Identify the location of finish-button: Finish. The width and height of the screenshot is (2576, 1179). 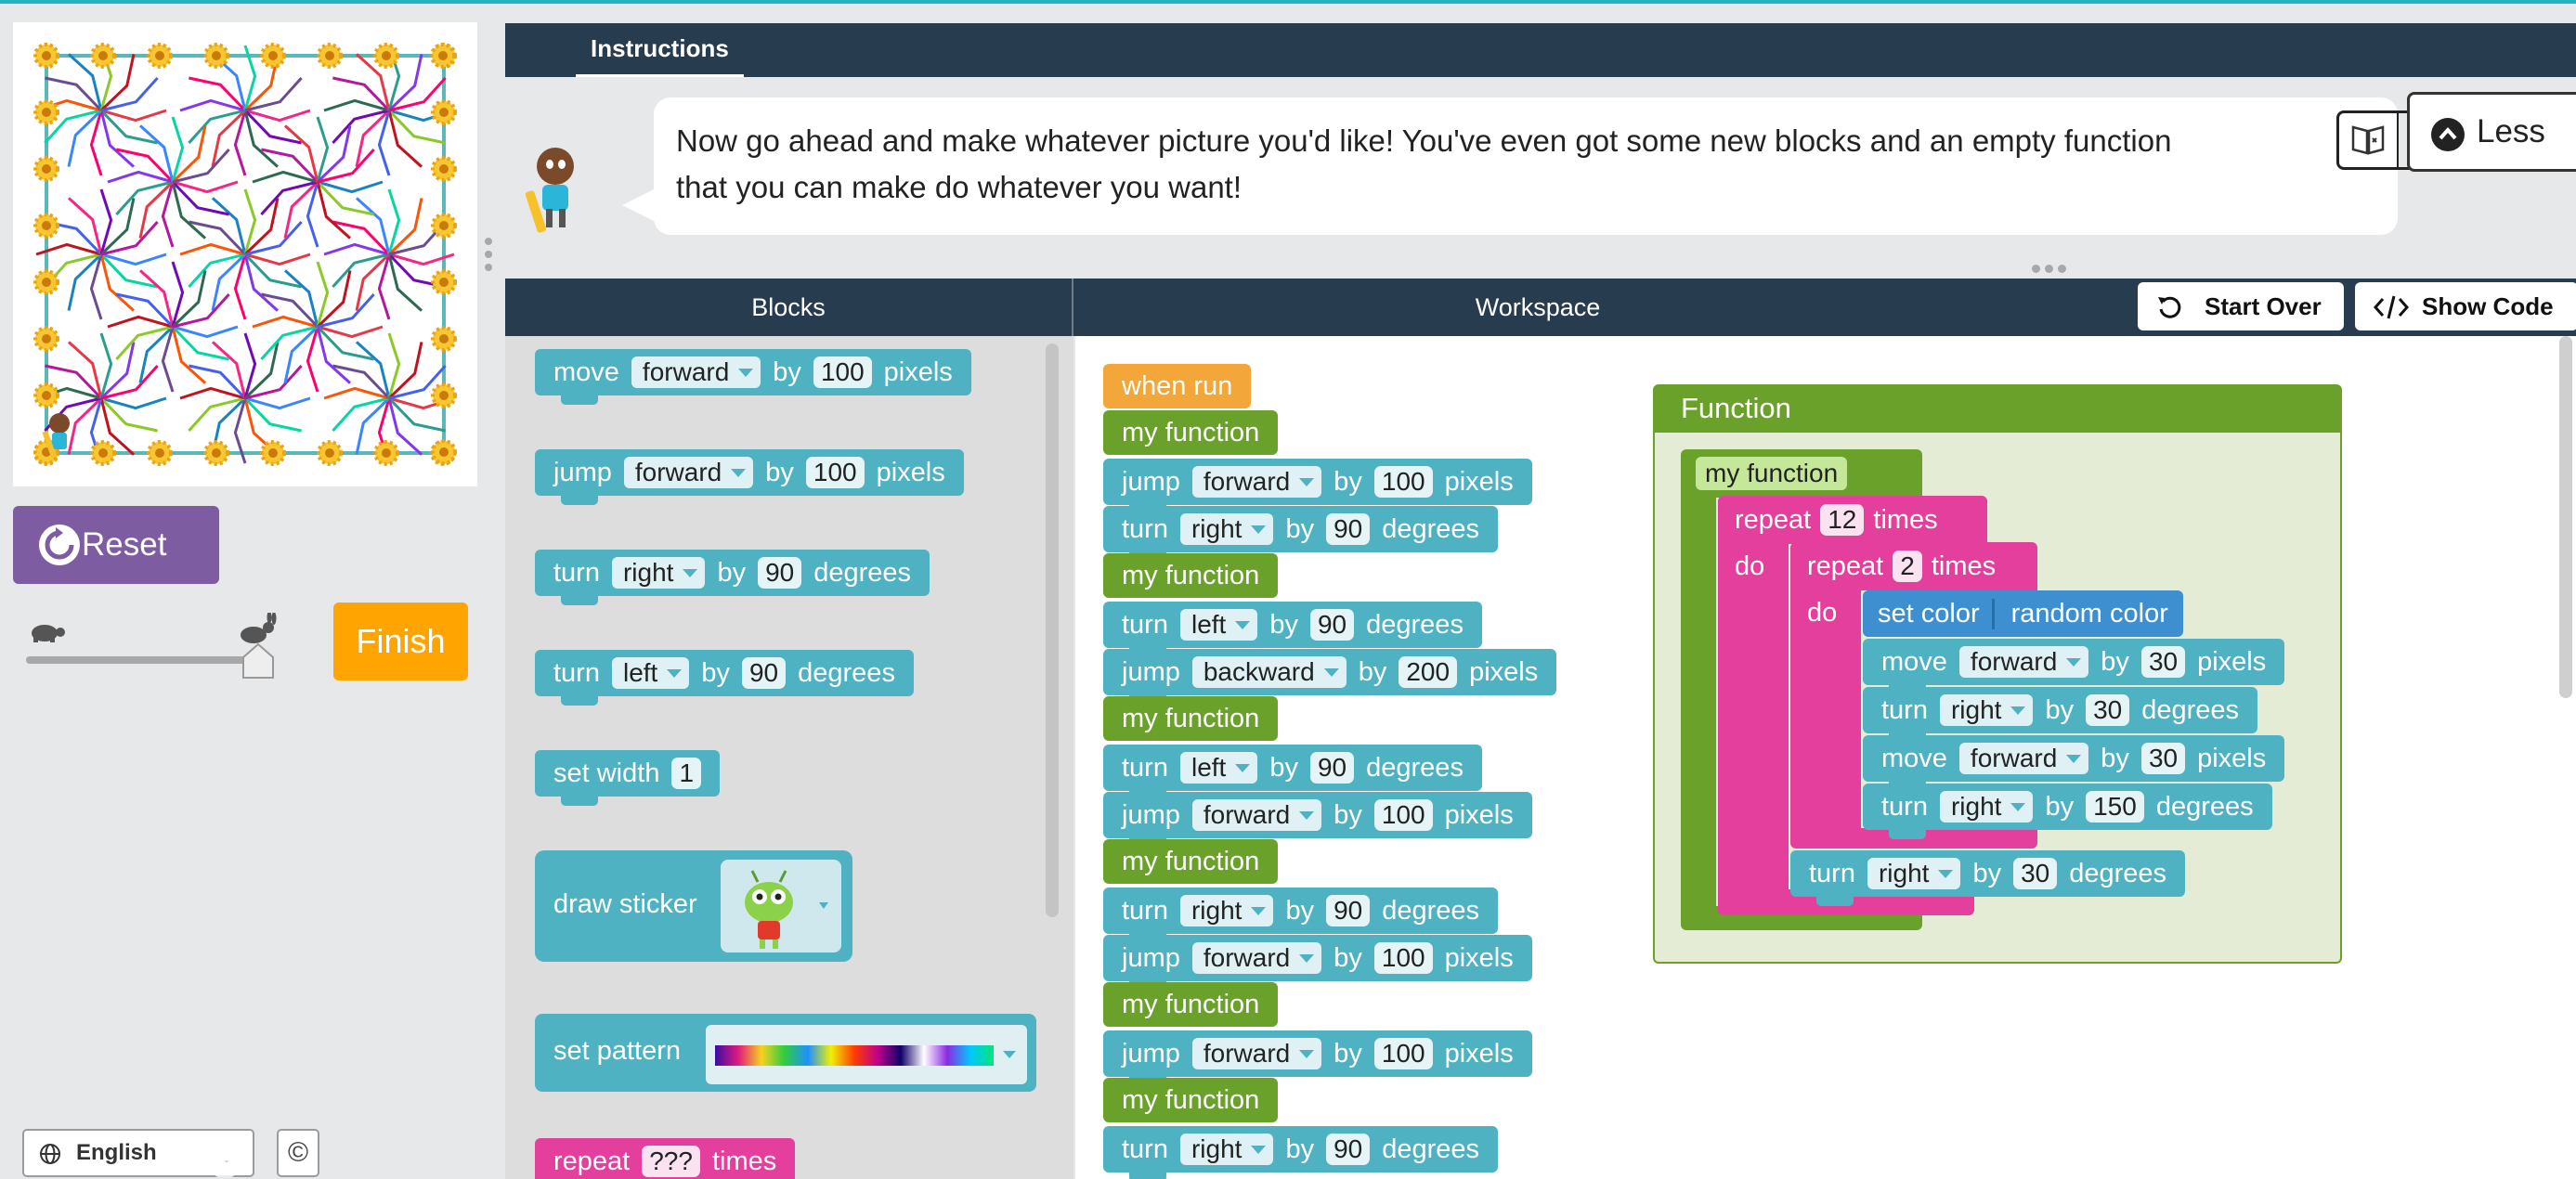
(400, 641).